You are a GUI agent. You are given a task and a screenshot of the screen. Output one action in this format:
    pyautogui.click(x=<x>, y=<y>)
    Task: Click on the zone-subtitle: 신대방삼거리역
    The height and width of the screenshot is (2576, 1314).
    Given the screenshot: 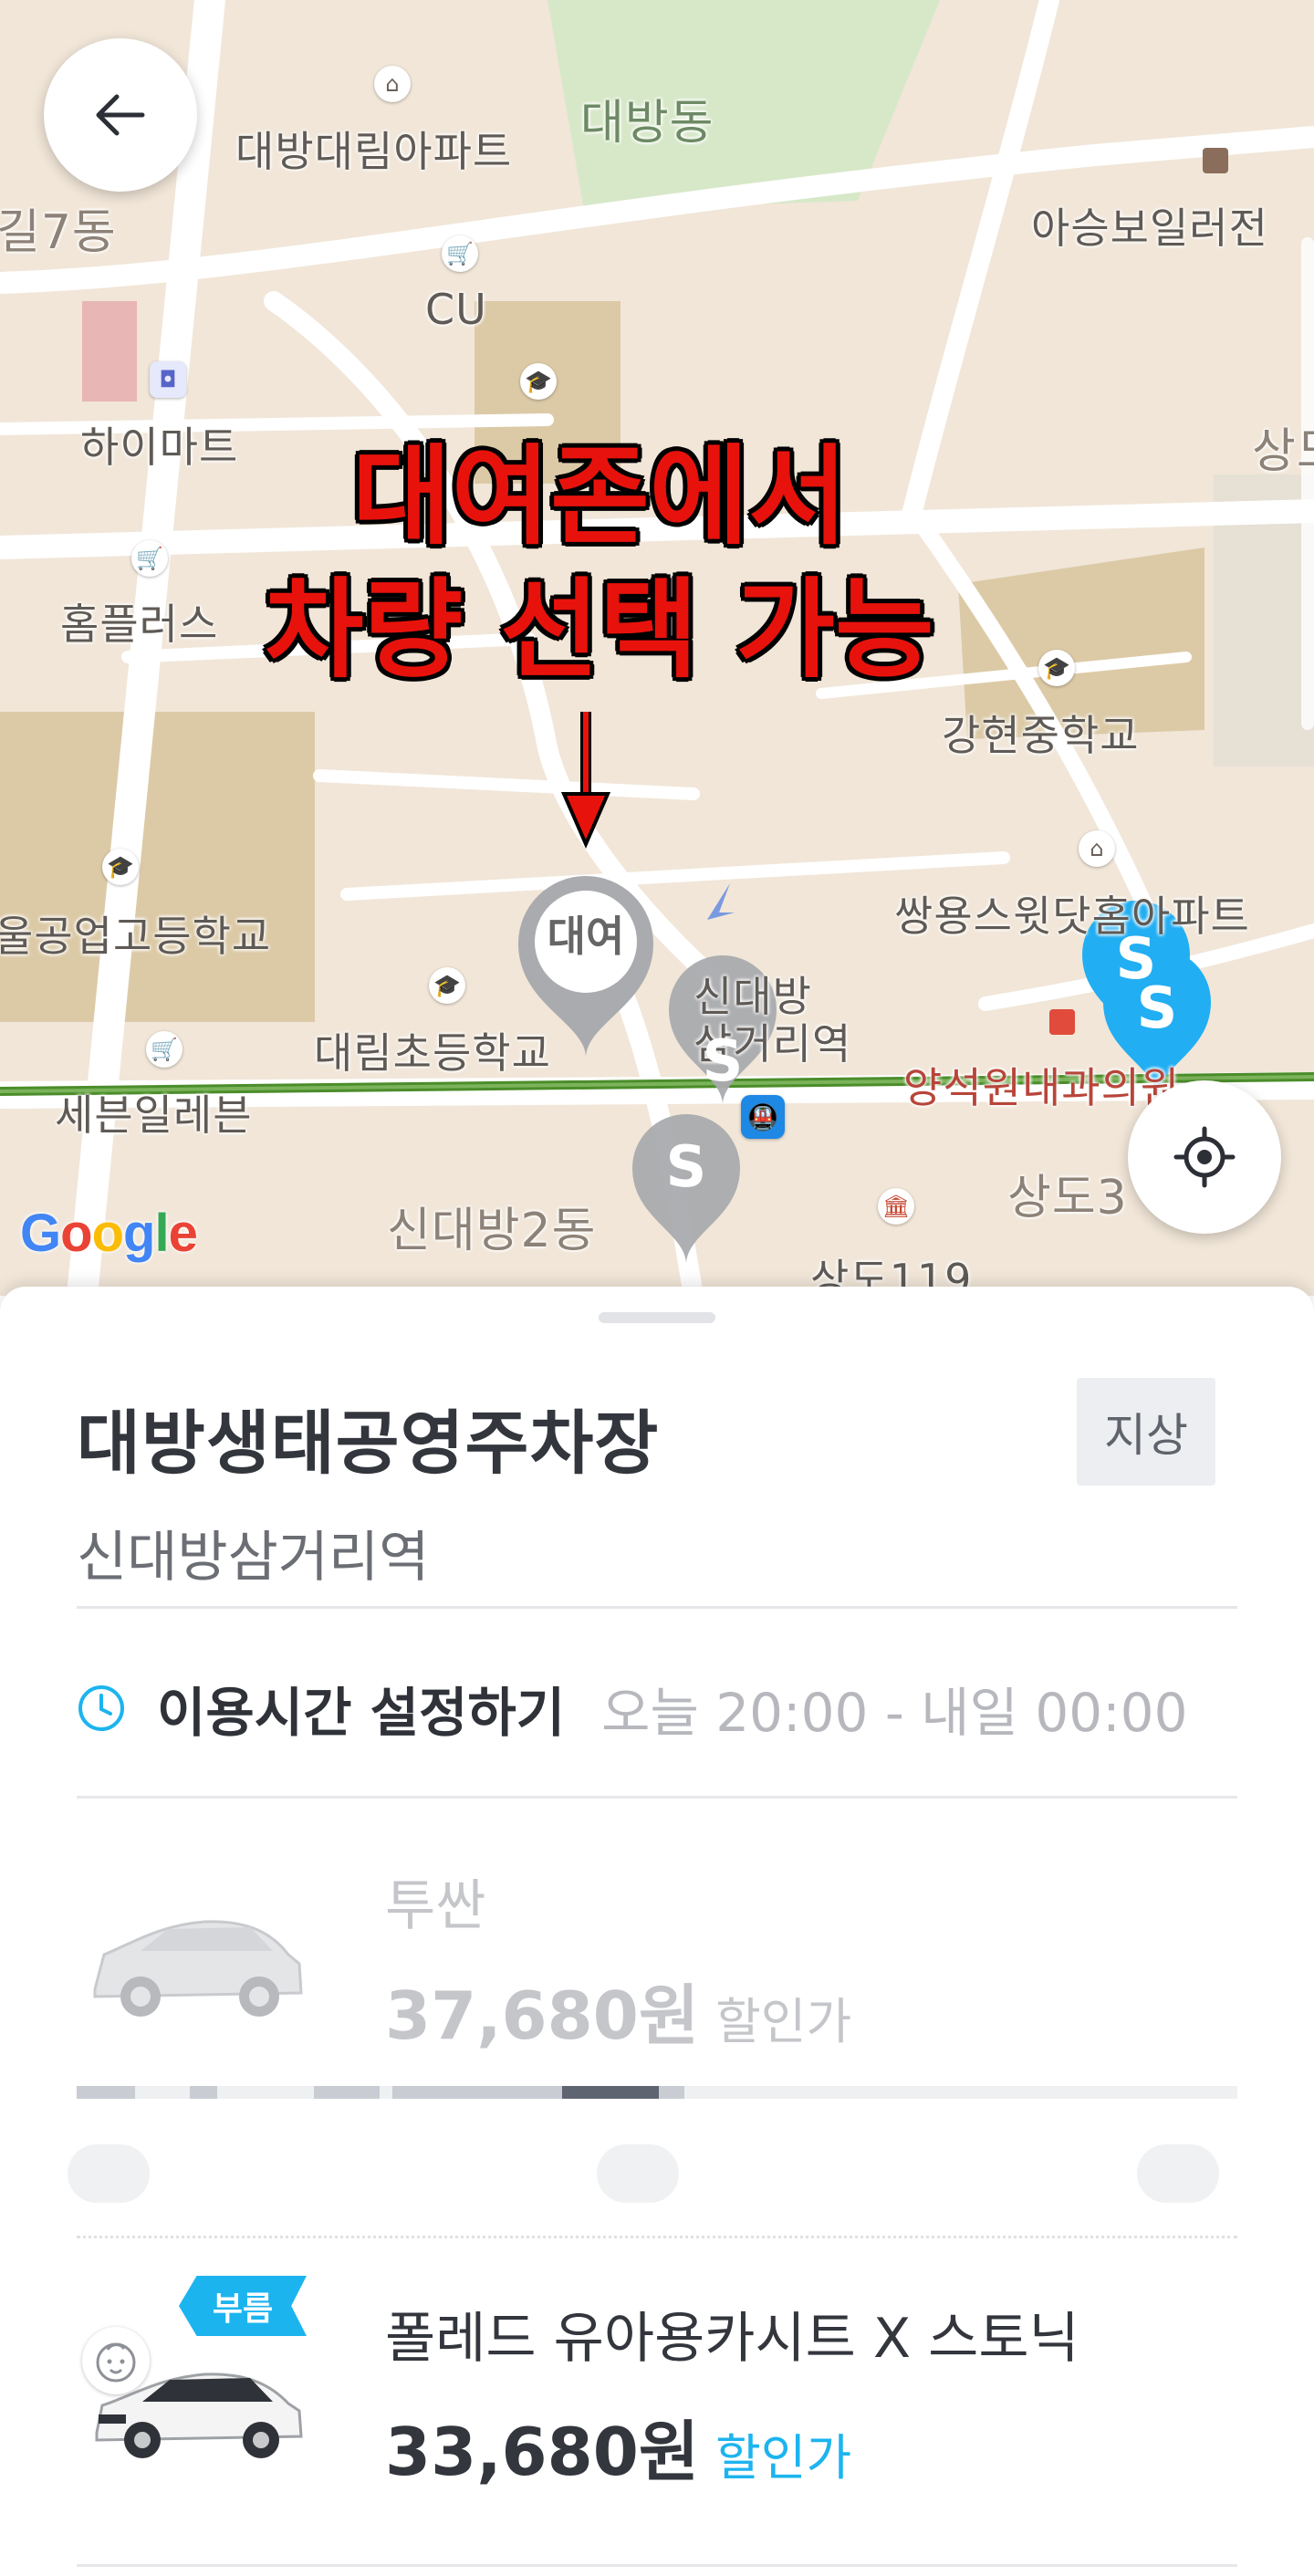 What is the action you would take?
    pyautogui.click(x=253, y=1558)
    